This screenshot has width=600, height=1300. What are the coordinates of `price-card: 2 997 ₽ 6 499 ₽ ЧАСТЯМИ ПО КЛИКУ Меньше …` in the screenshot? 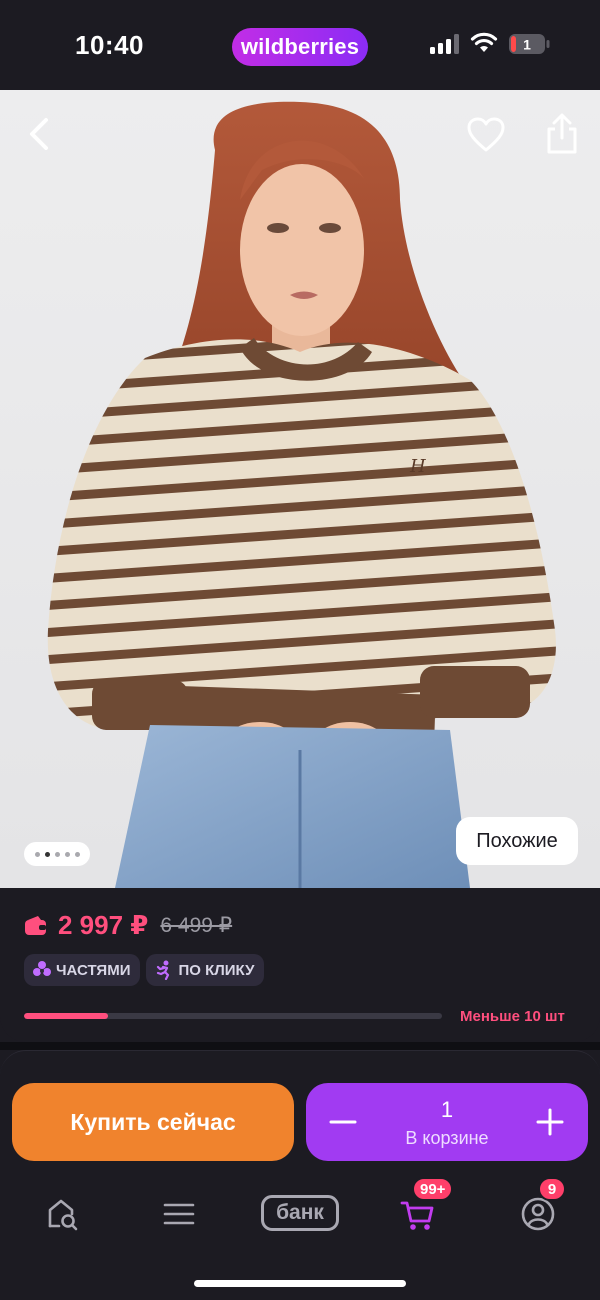 It's located at (300, 965).